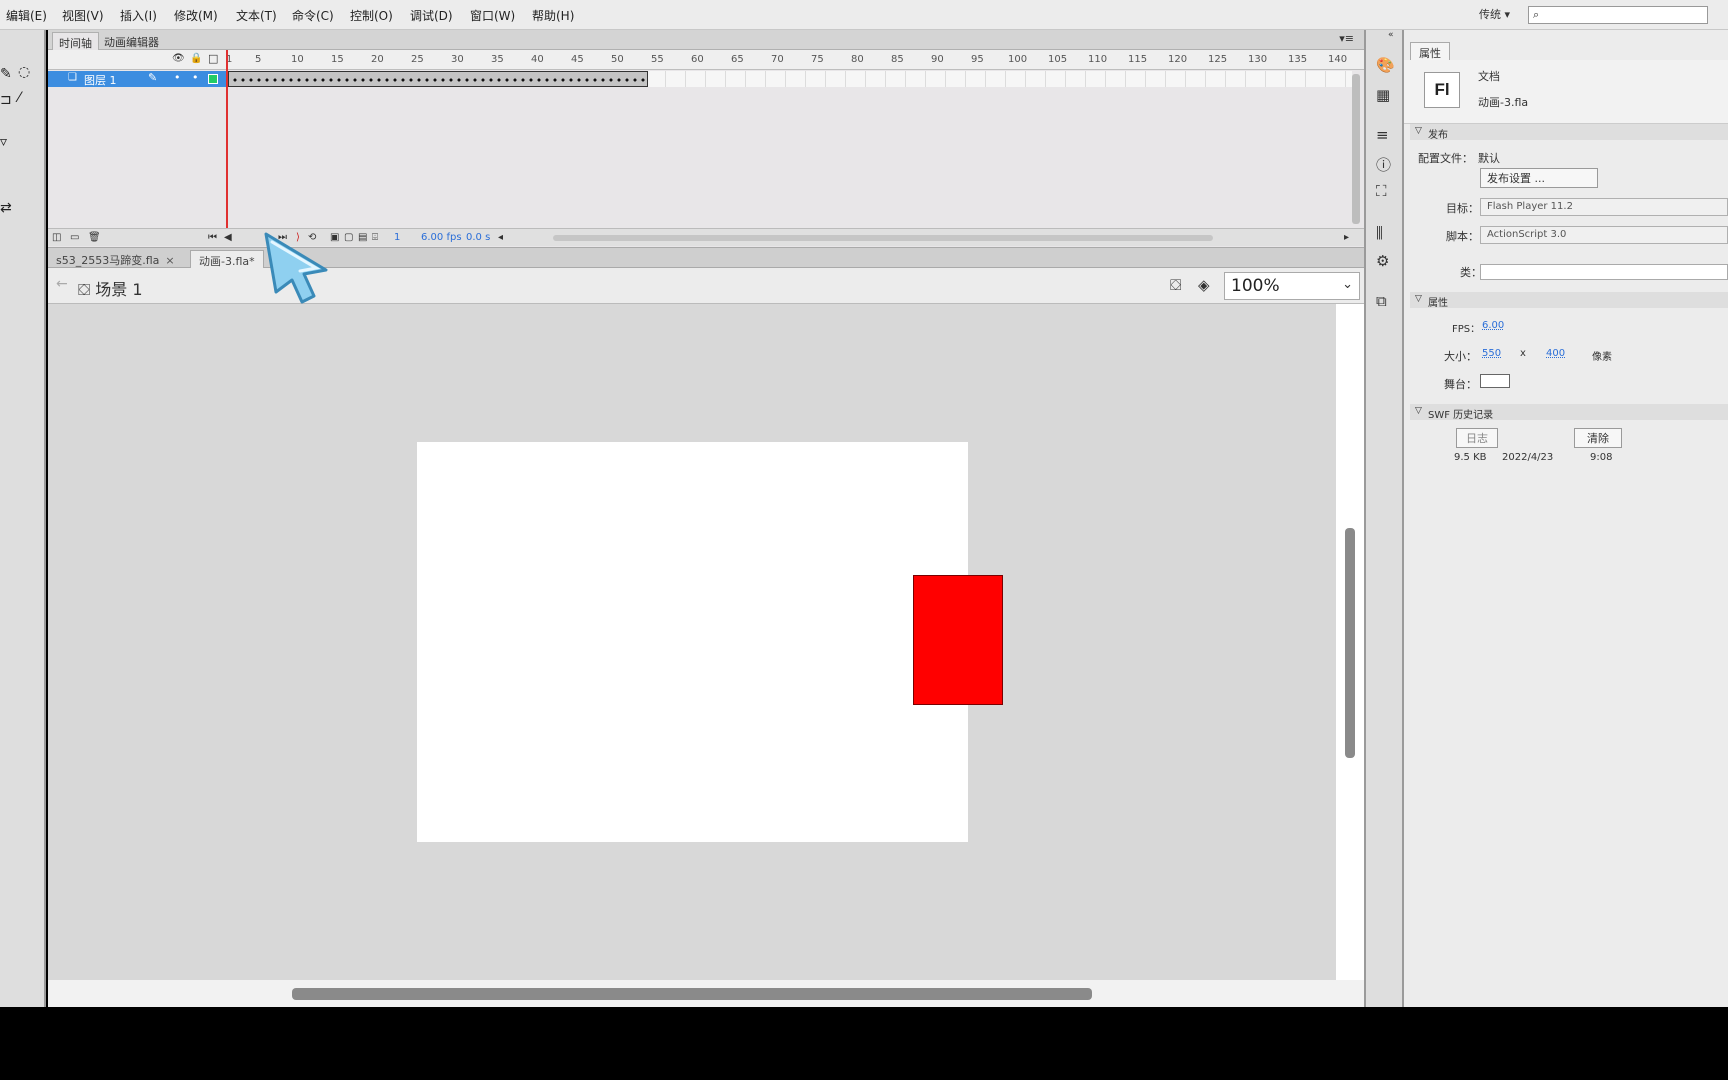  Describe the element at coordinates (19, 98) in the screenshot. I see `eyedropper-icon: ⁄` at that location.